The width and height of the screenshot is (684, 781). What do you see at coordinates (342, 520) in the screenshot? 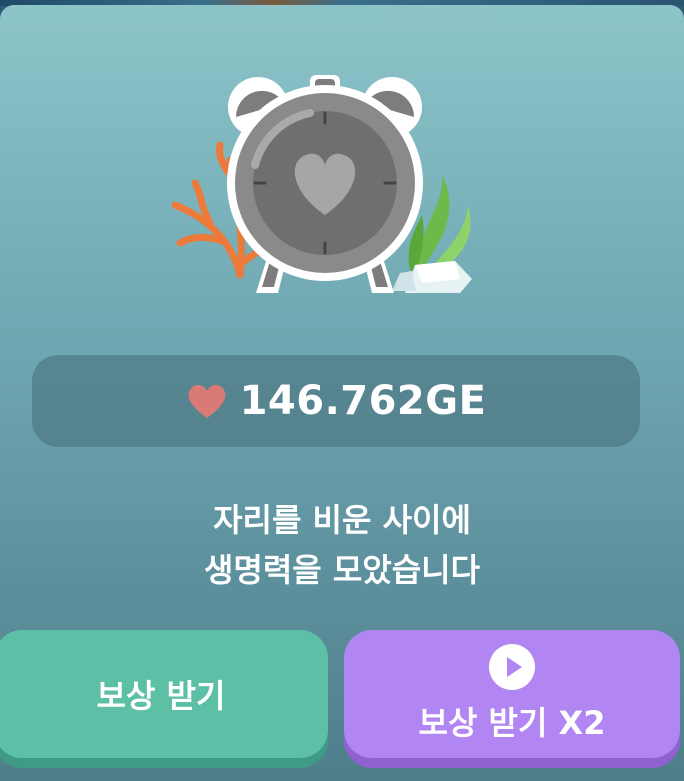
I see `message-line-1: 자리를 비운 사이에` at bounding box center [342, 520].